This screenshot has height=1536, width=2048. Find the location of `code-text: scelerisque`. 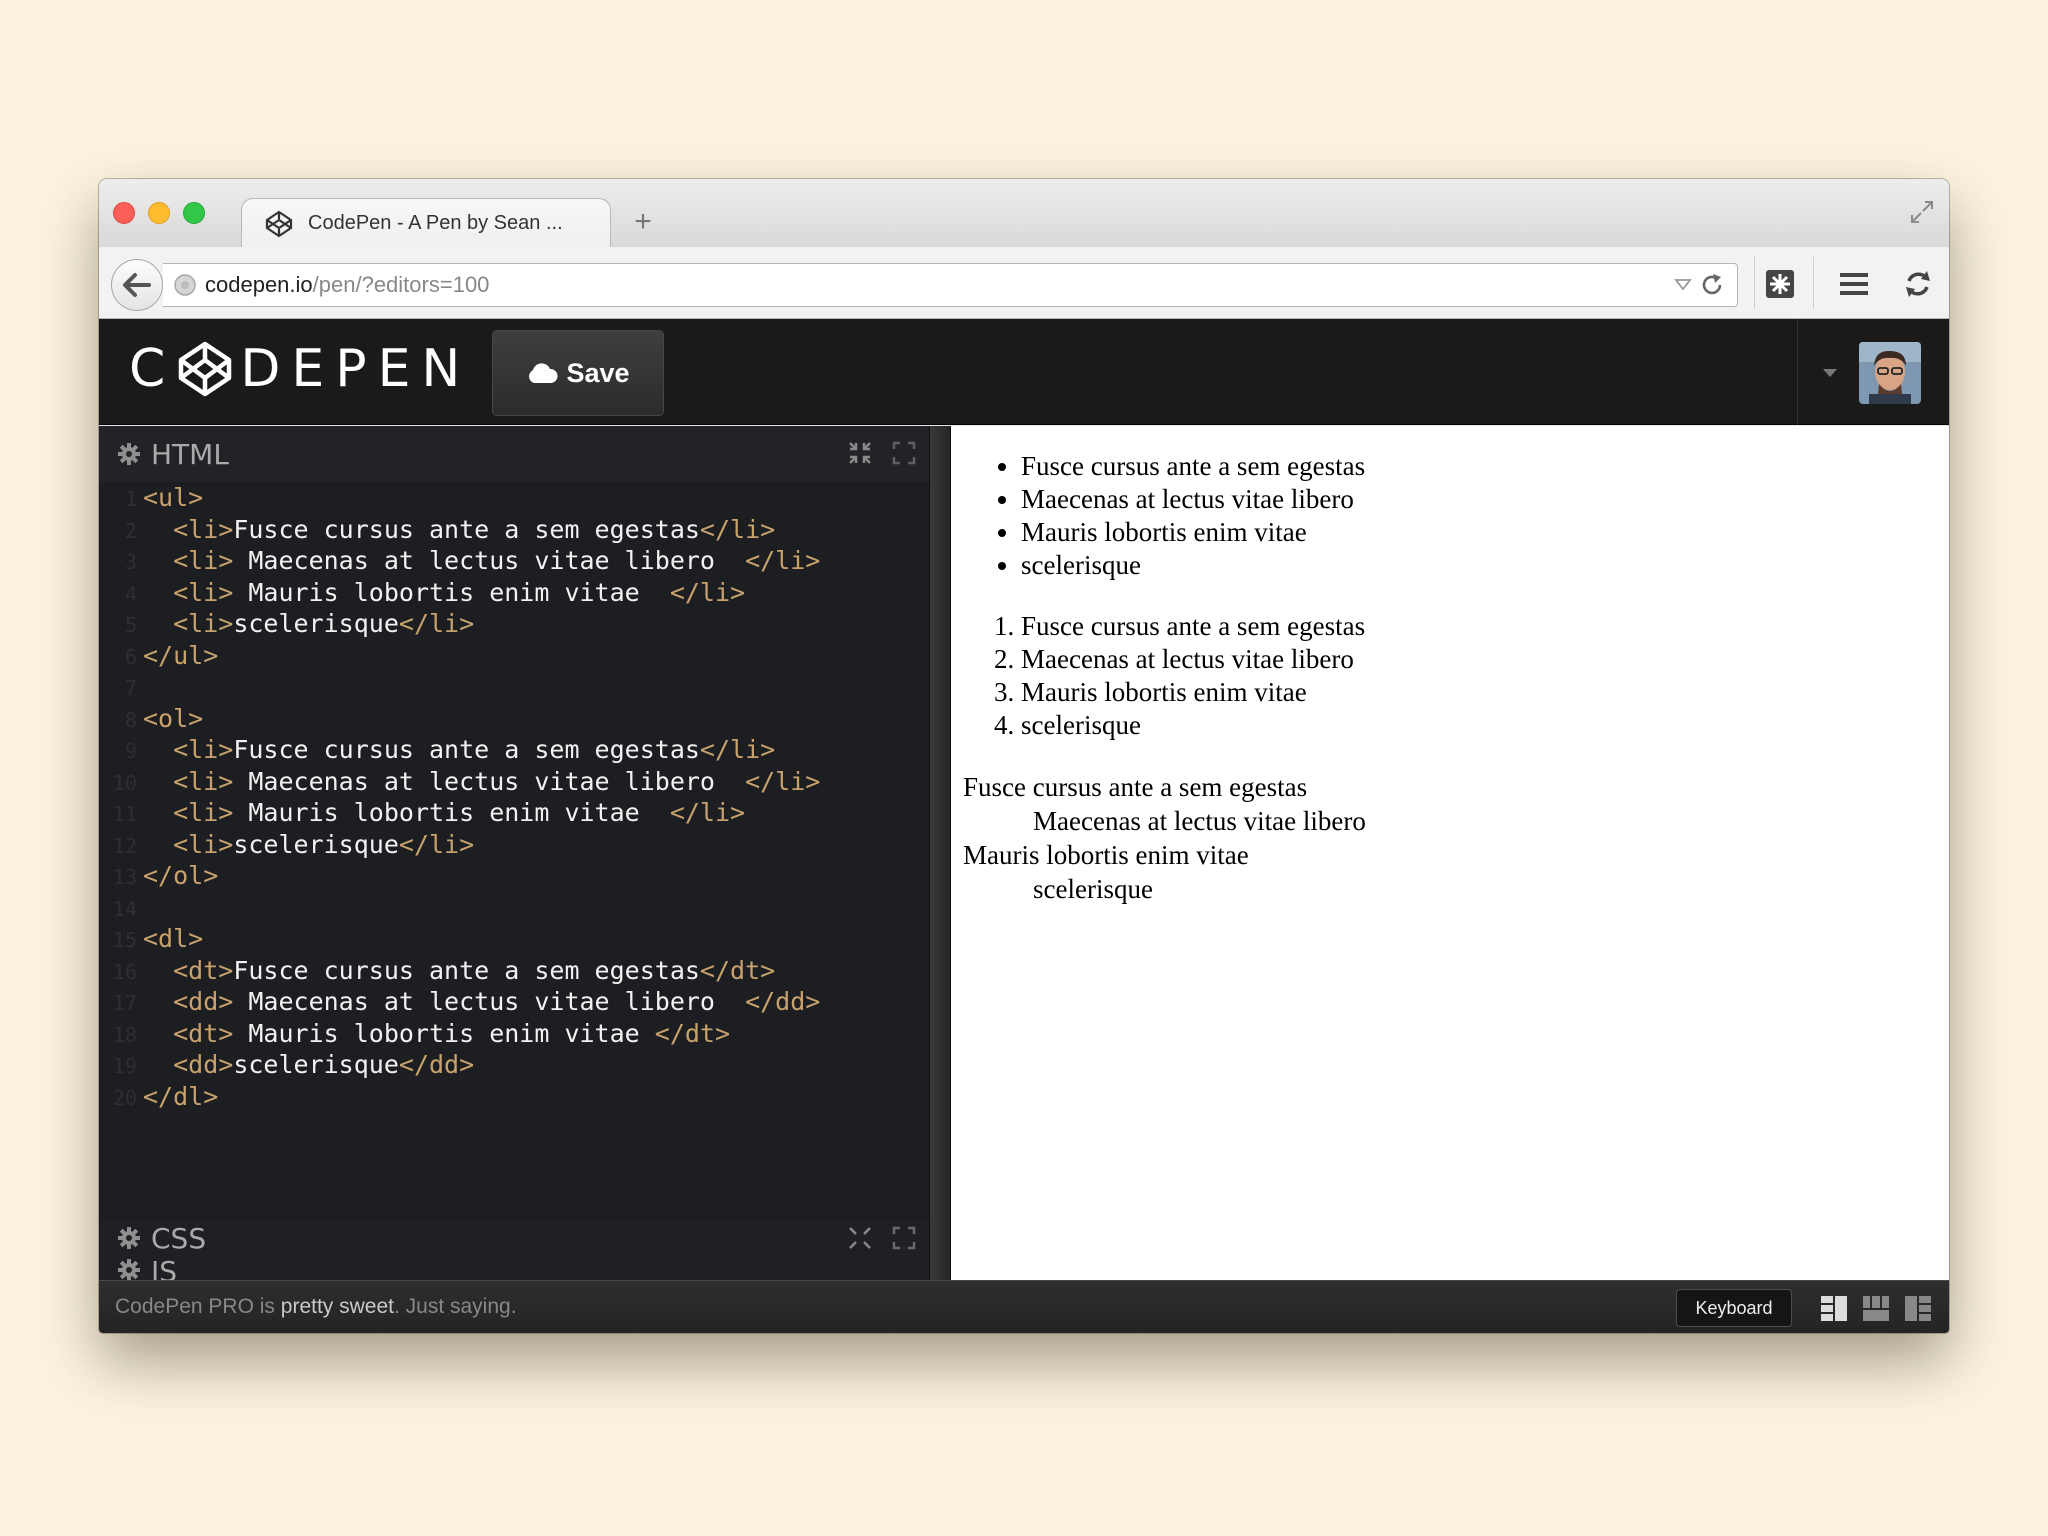

code-text: scelerisque is located at coordinates (316, 1064).